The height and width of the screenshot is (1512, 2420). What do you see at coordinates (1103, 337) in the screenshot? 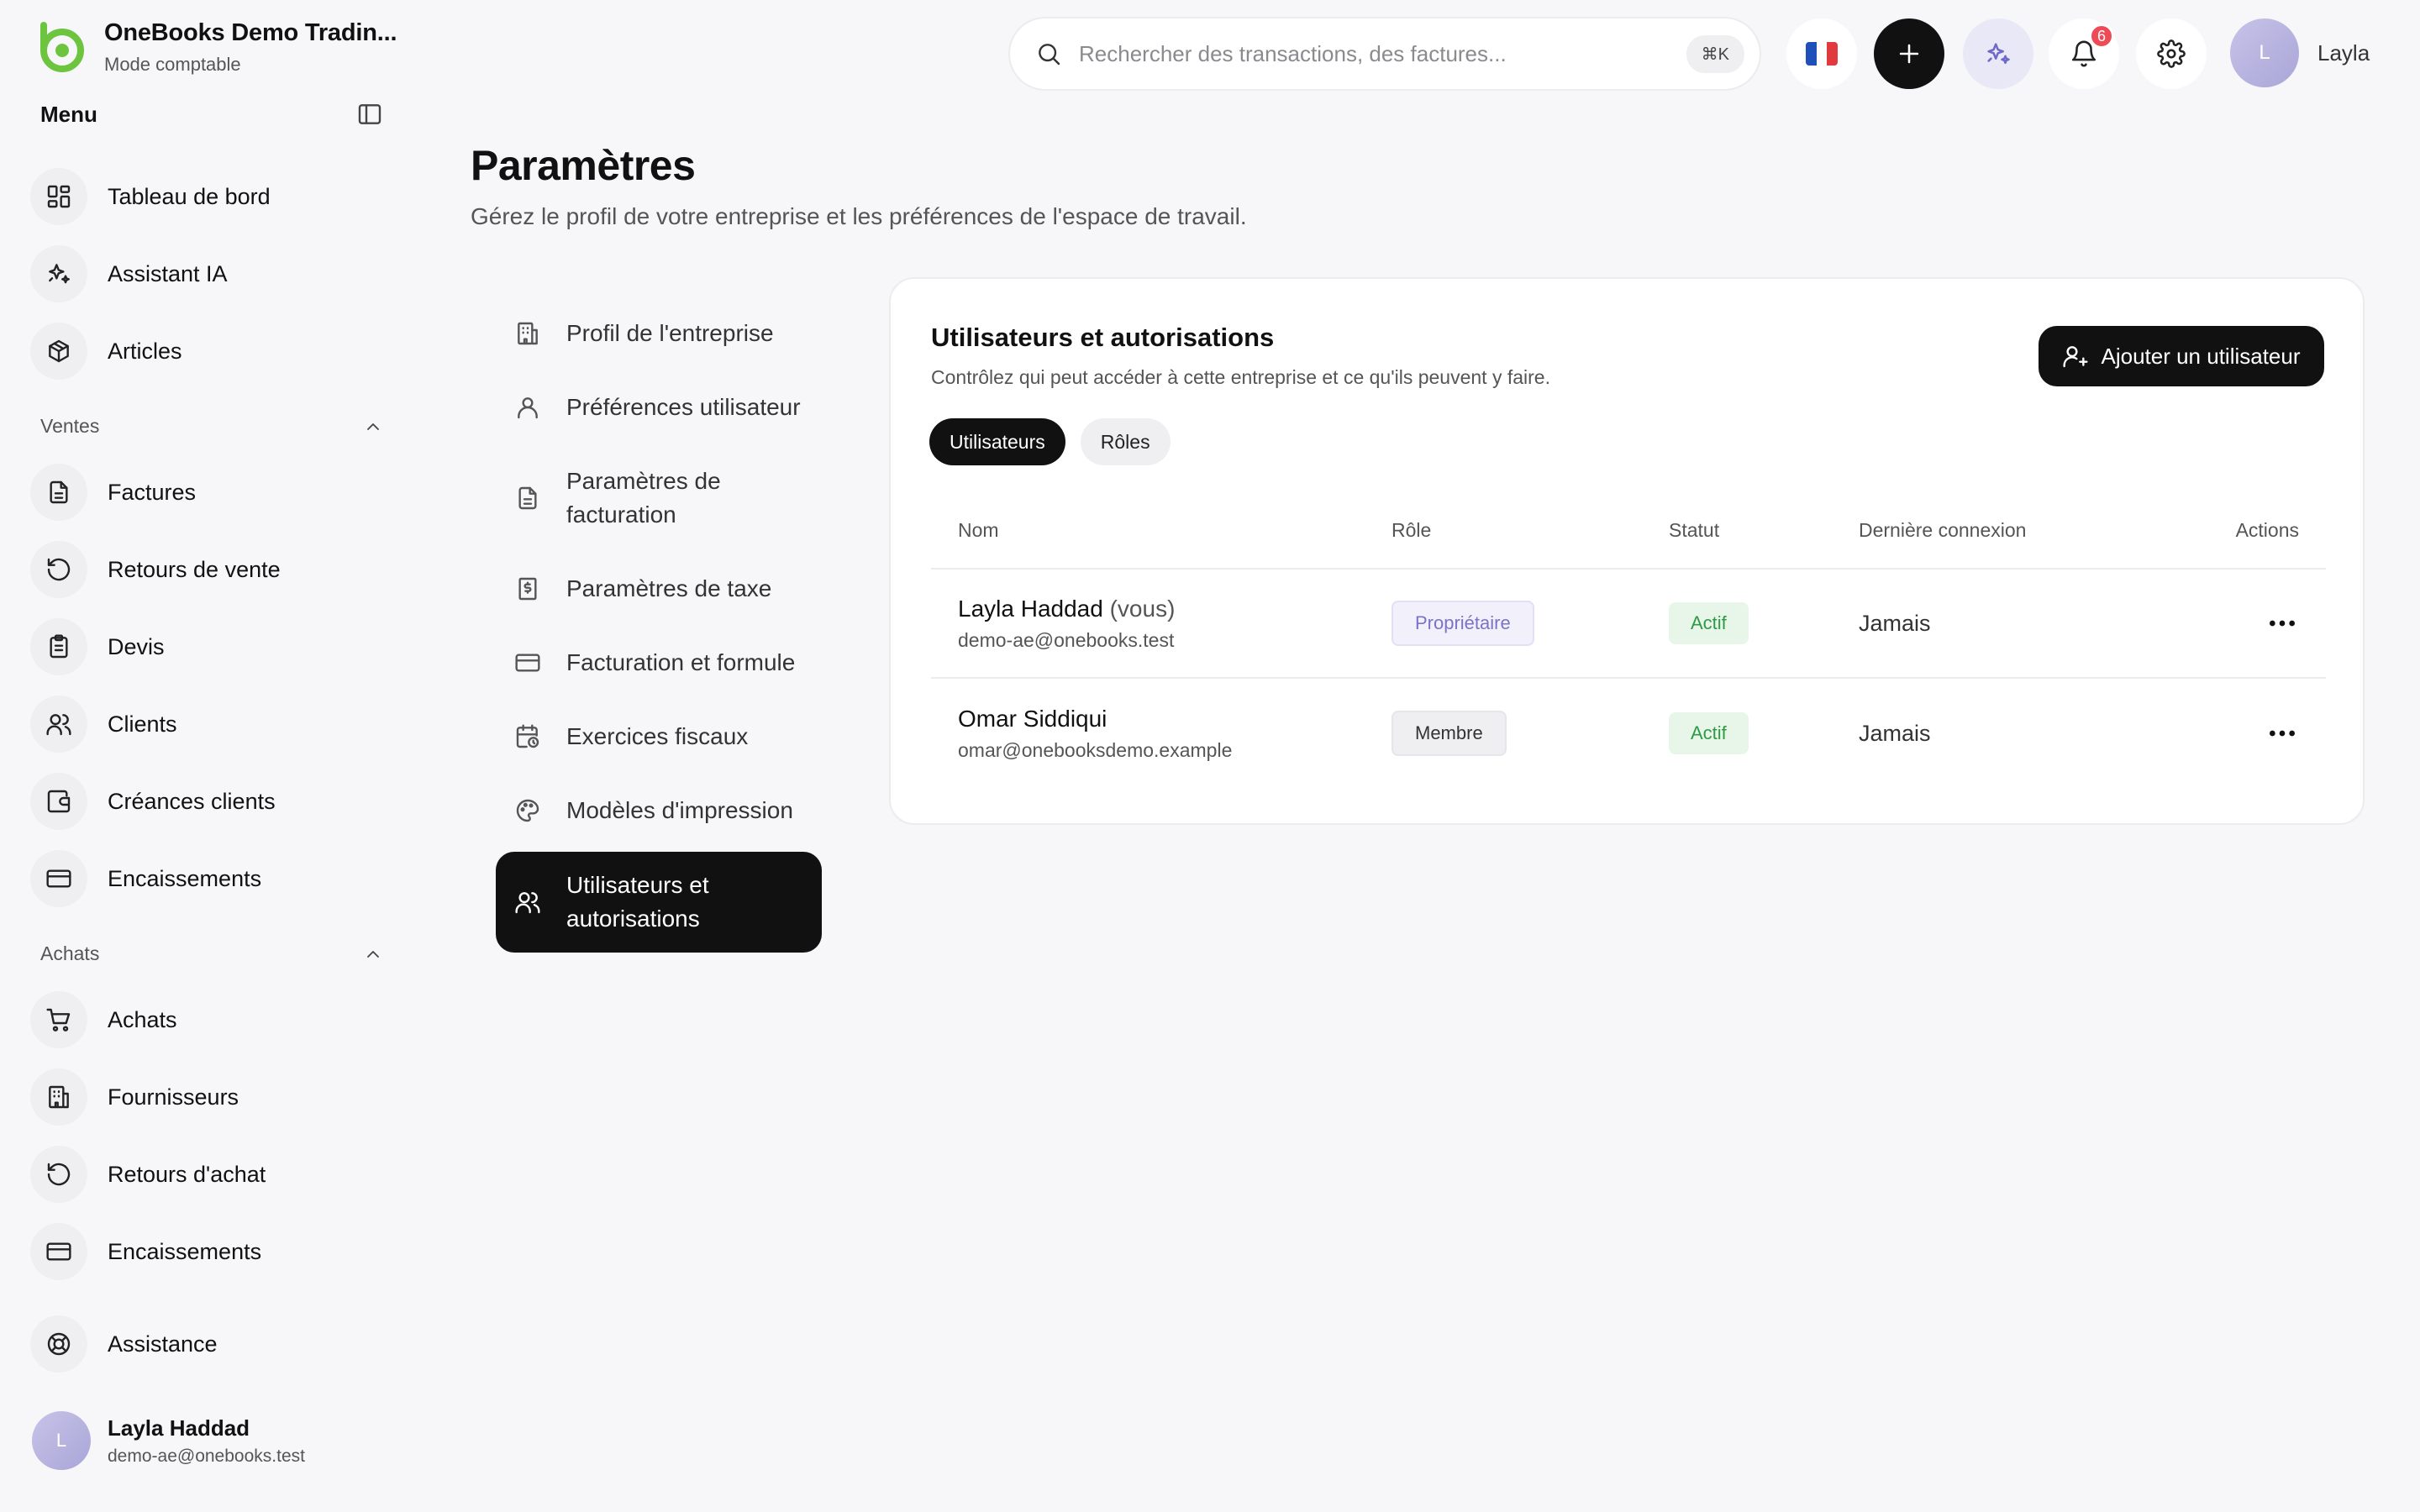
I see `card-title: Utilisateurs et autorisations` at bounding box center [1103, 337].